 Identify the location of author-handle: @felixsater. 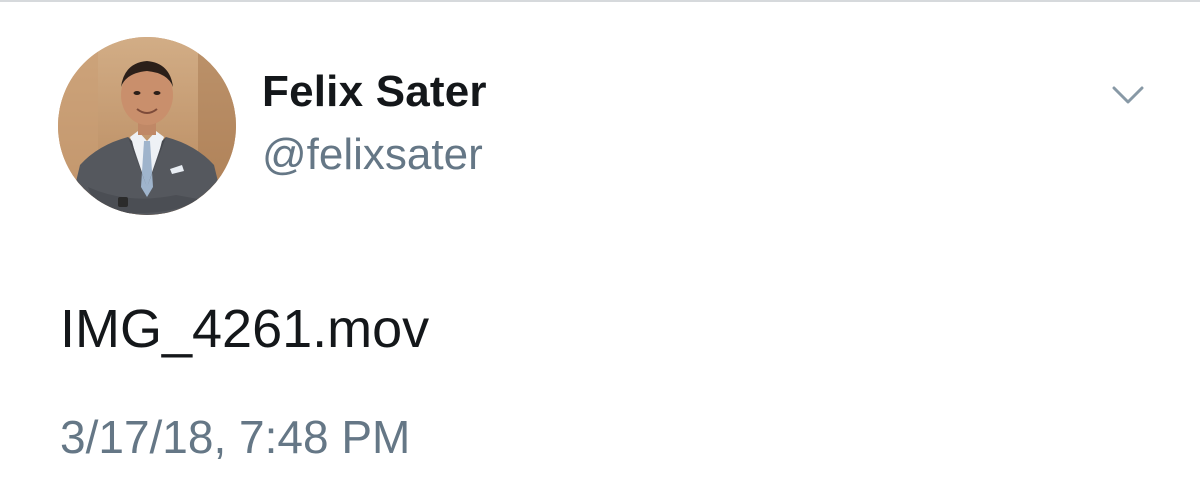
(372, 155).